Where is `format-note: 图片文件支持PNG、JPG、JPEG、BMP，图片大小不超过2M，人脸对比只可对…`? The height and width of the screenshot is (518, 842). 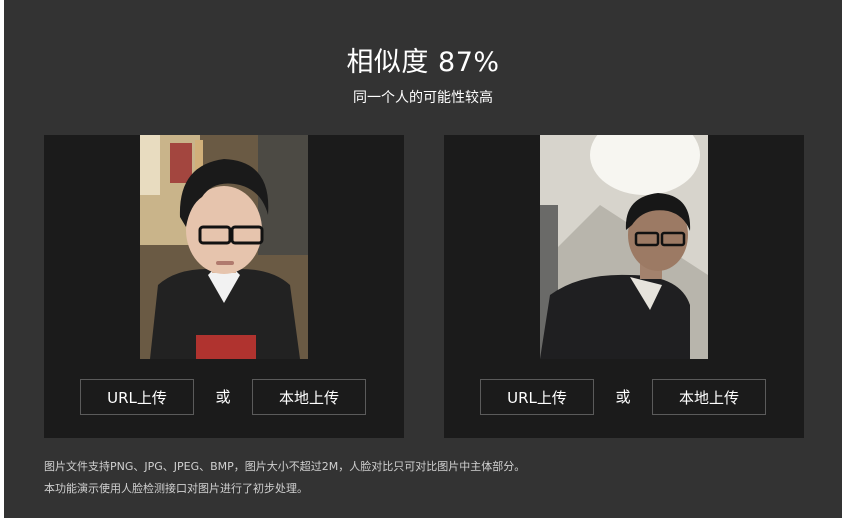 format-note: 图片文件支持PNG、JPG、JPEG、BMP，图片大小不超过2M，人脸对比只可对… is located at coordinates (285, 466).